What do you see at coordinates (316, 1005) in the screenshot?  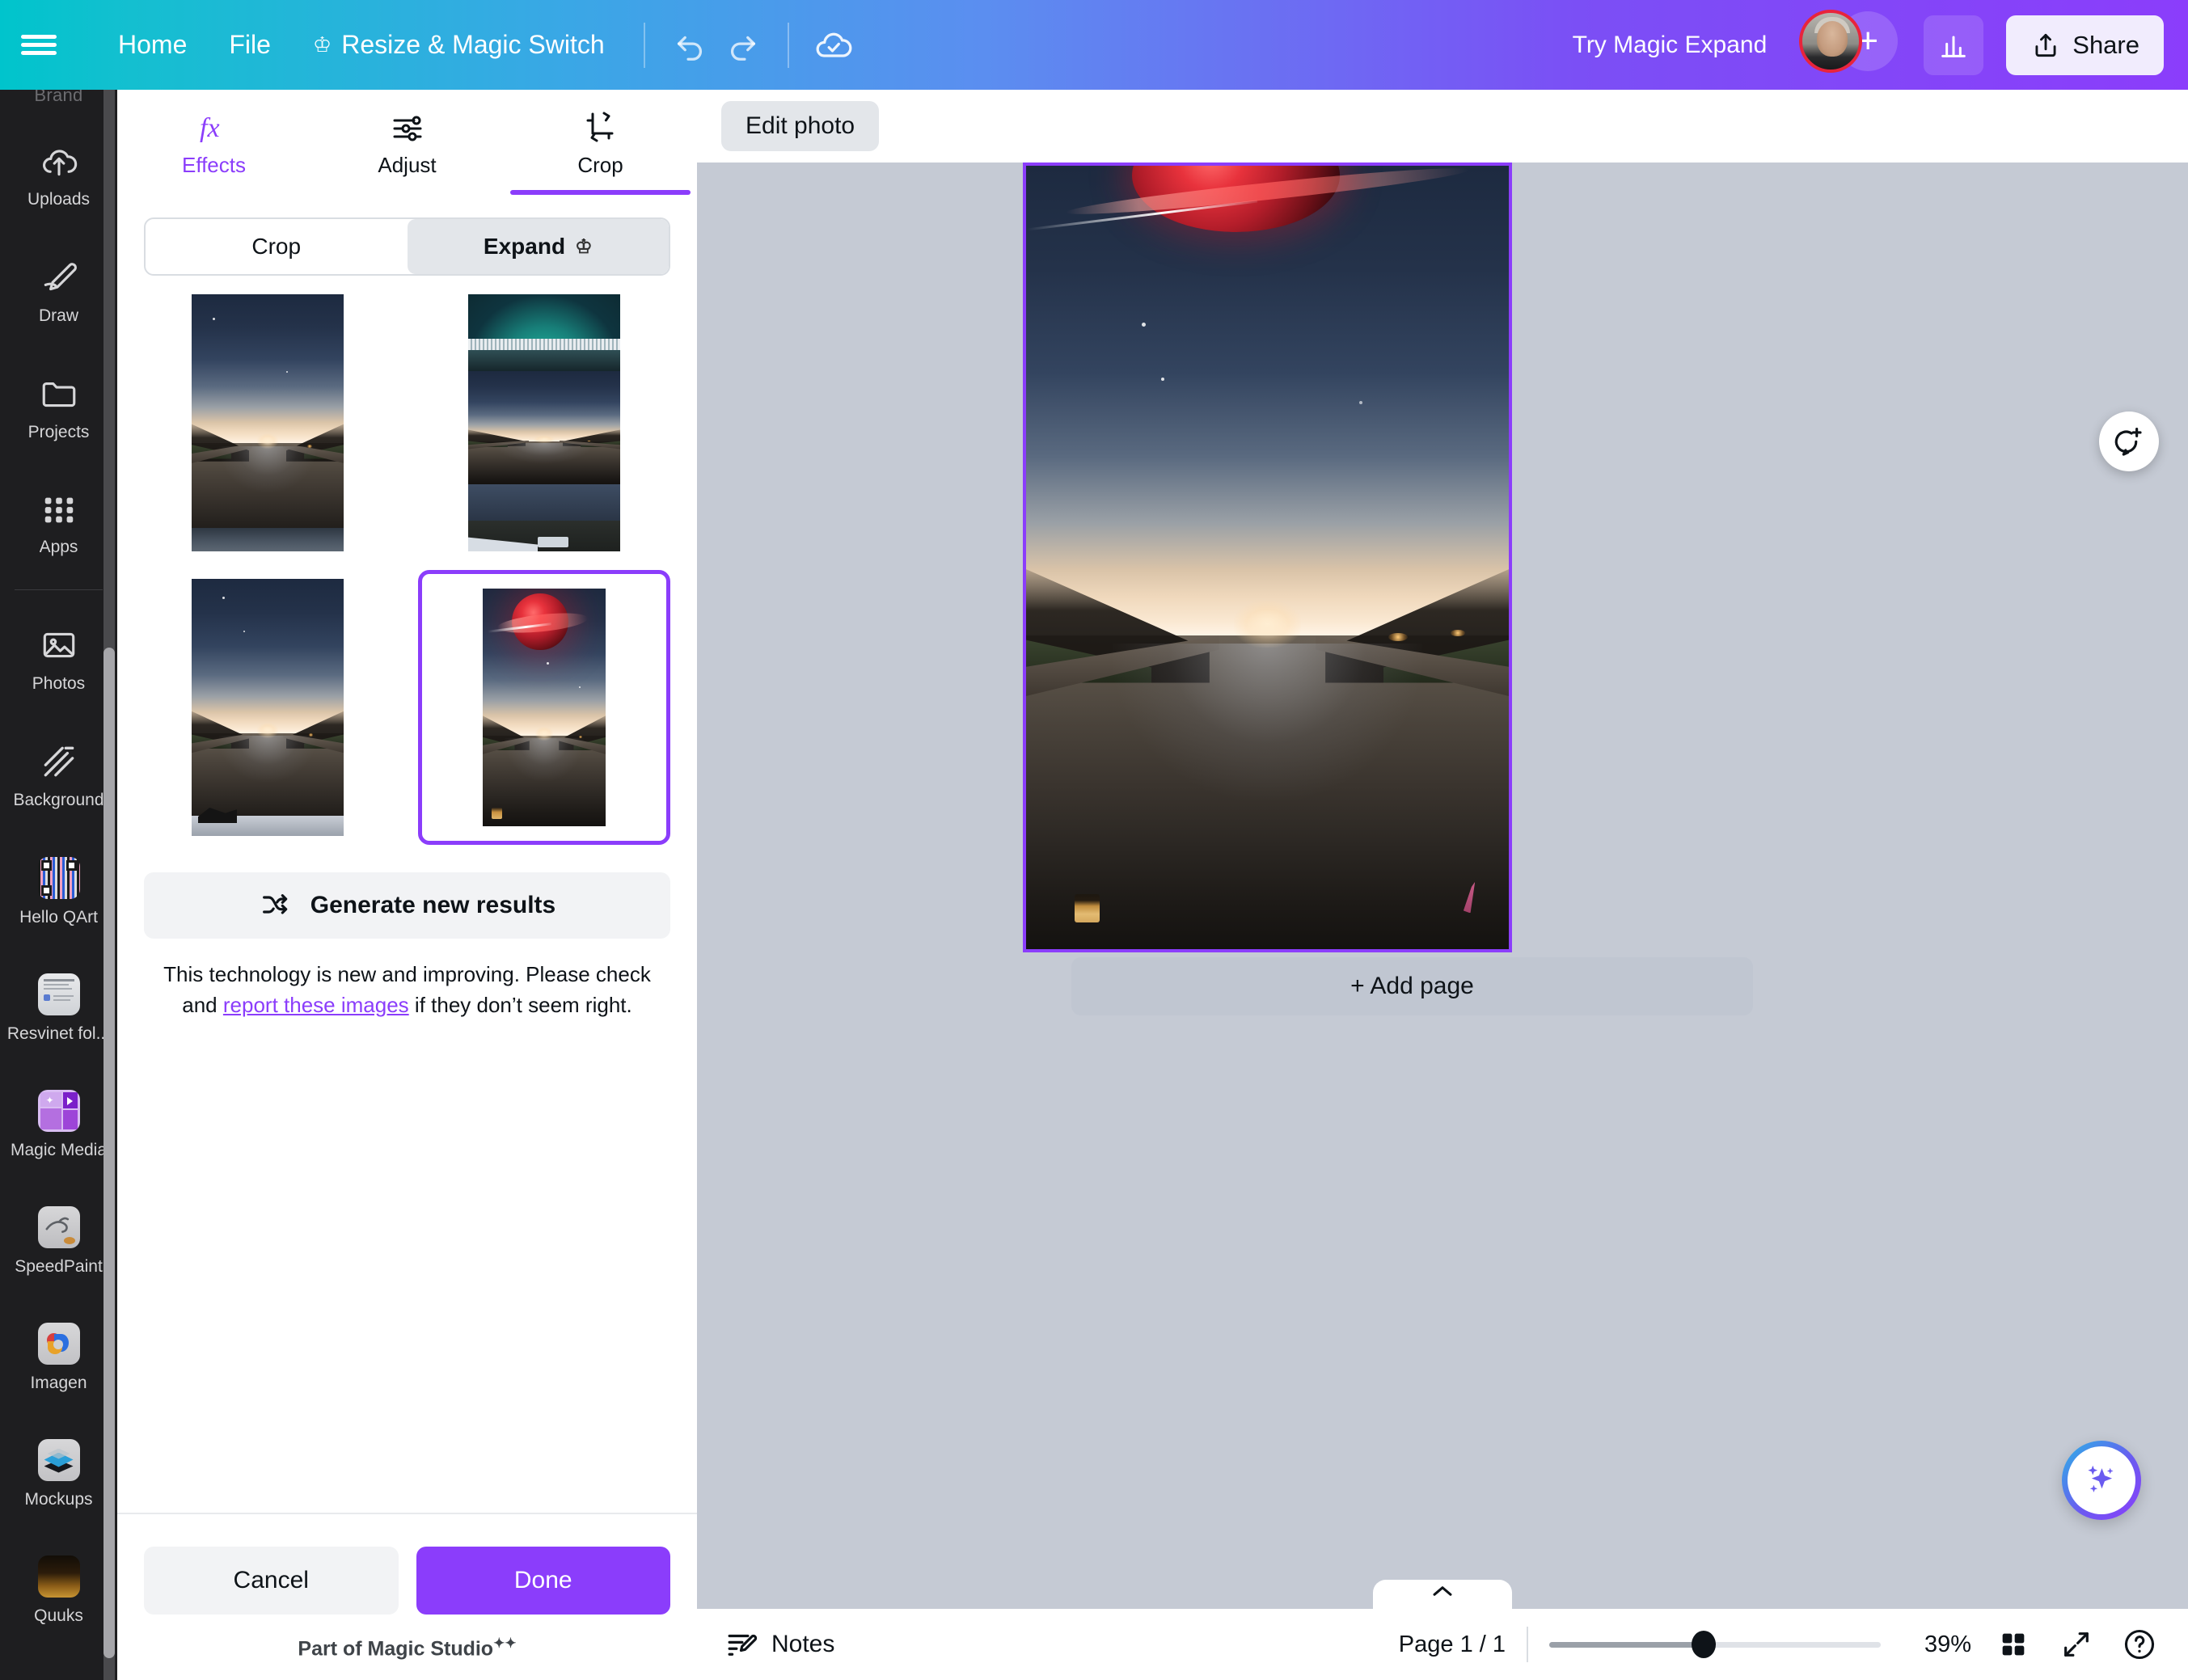 I see `report-these-images-link: report these images` at bounding box center [316, 1005].